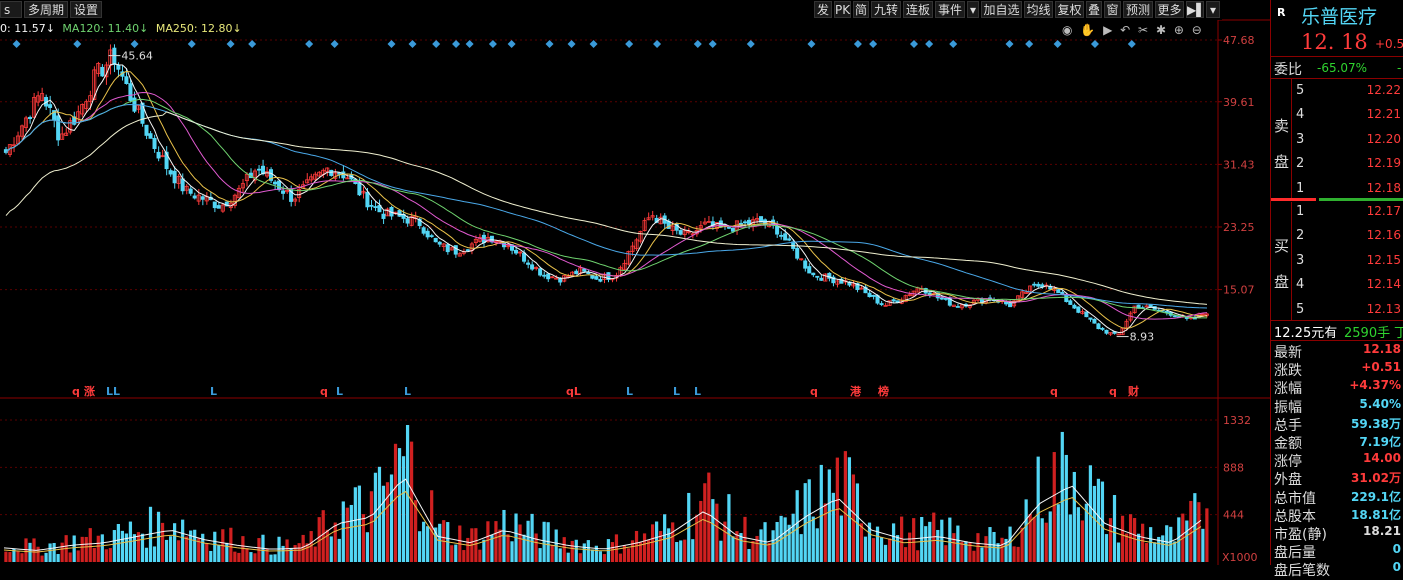  I want to click on ma-legend-ma-a: 0: 11.57↓, so click(27, 28).